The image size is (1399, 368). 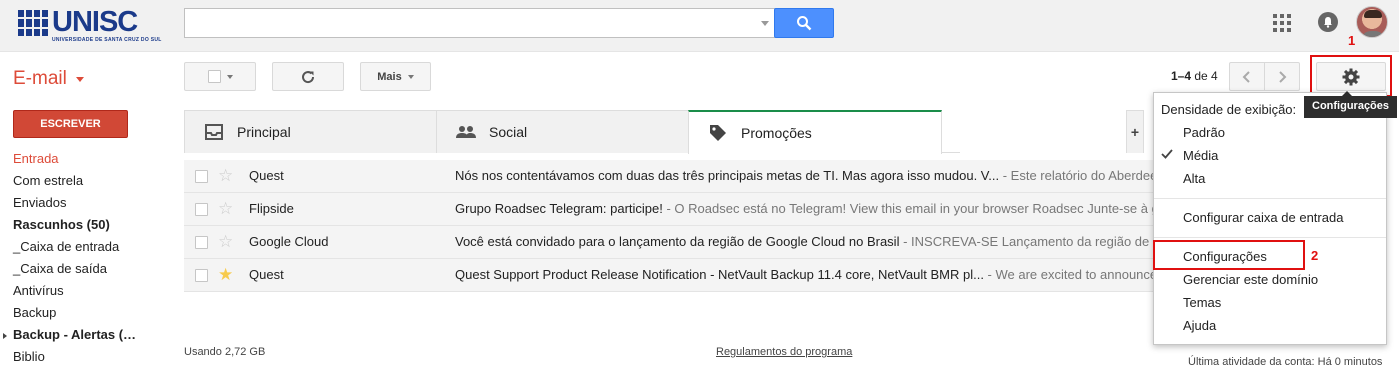 What do you see at coordinates (38, 290) in the screenshot?
I see `sidebar-item-label-antivirus: Antivírus` at bounding box center [38, 290].